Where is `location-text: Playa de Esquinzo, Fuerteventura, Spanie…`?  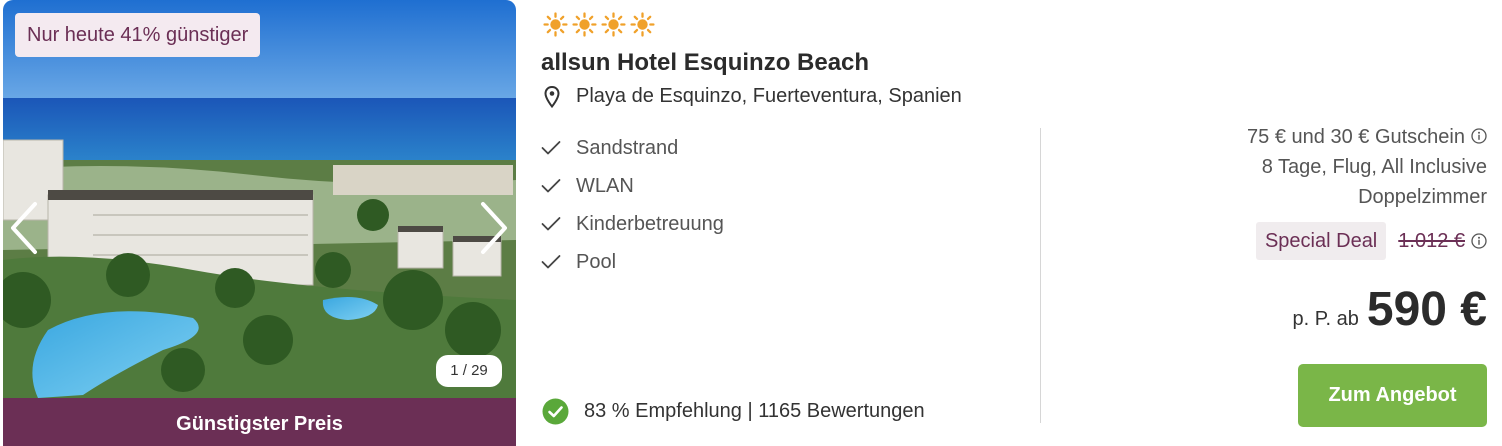 location-text: Playa de Esquinzo, Fuerteventura, Spanie… is located at coordinates (769, 96).